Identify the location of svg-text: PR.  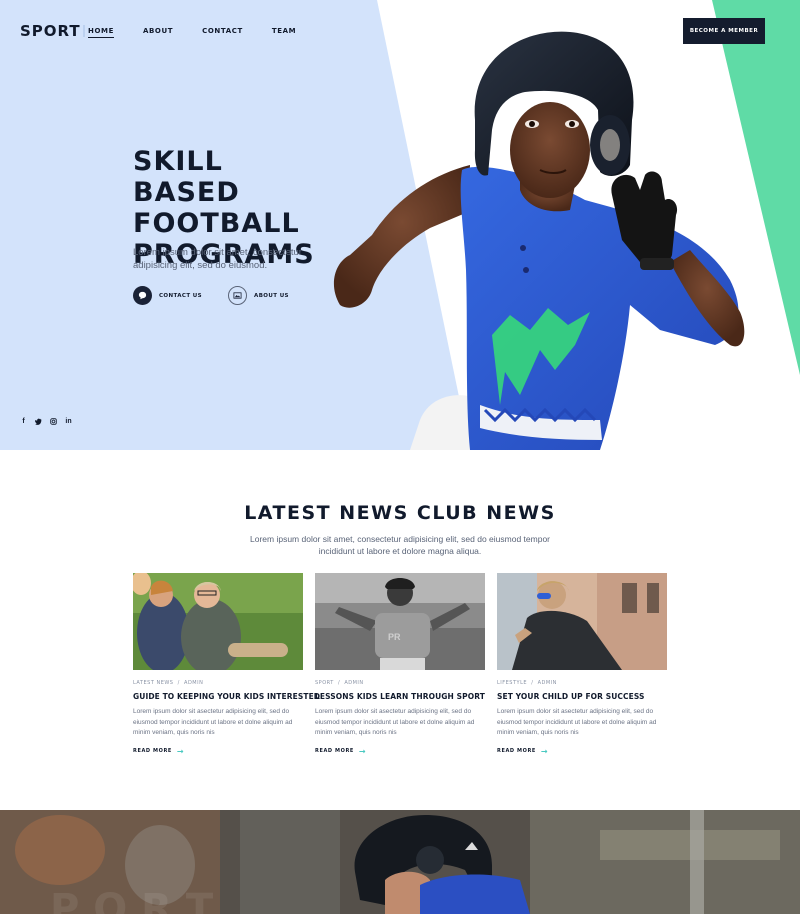
(394, 637).